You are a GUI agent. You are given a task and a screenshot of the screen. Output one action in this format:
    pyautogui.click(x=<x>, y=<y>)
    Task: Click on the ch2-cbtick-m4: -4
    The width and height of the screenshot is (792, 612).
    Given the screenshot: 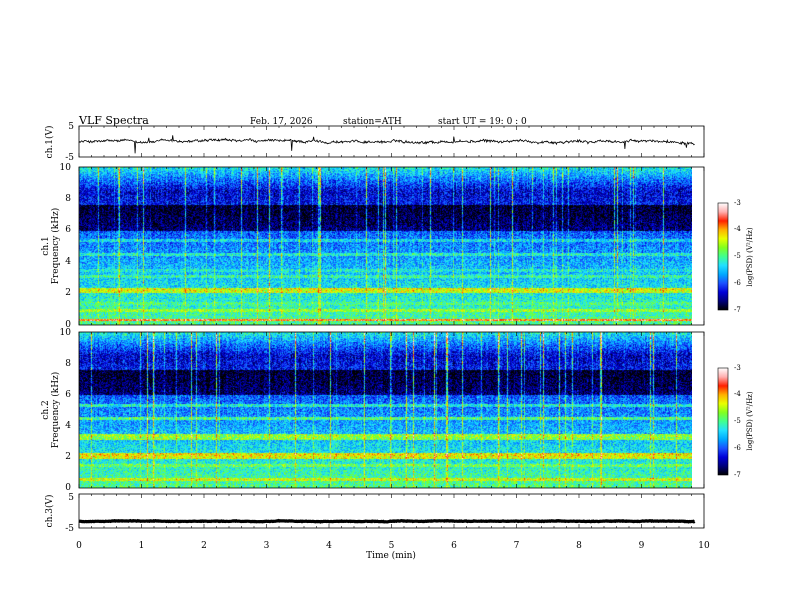 What is the action you would take?
    pyautogui.click(x=737, y=394)
    